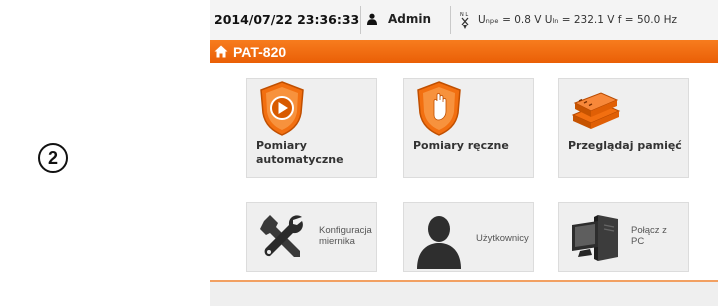  What do you see at coordinates (578, 20) in the screenshot?
I see `voltage-values: Uₙₚₑ = 0.8 V Uₗₙ = 232.1 V f = 50.0 Hz` at bounding box center [578, 20].